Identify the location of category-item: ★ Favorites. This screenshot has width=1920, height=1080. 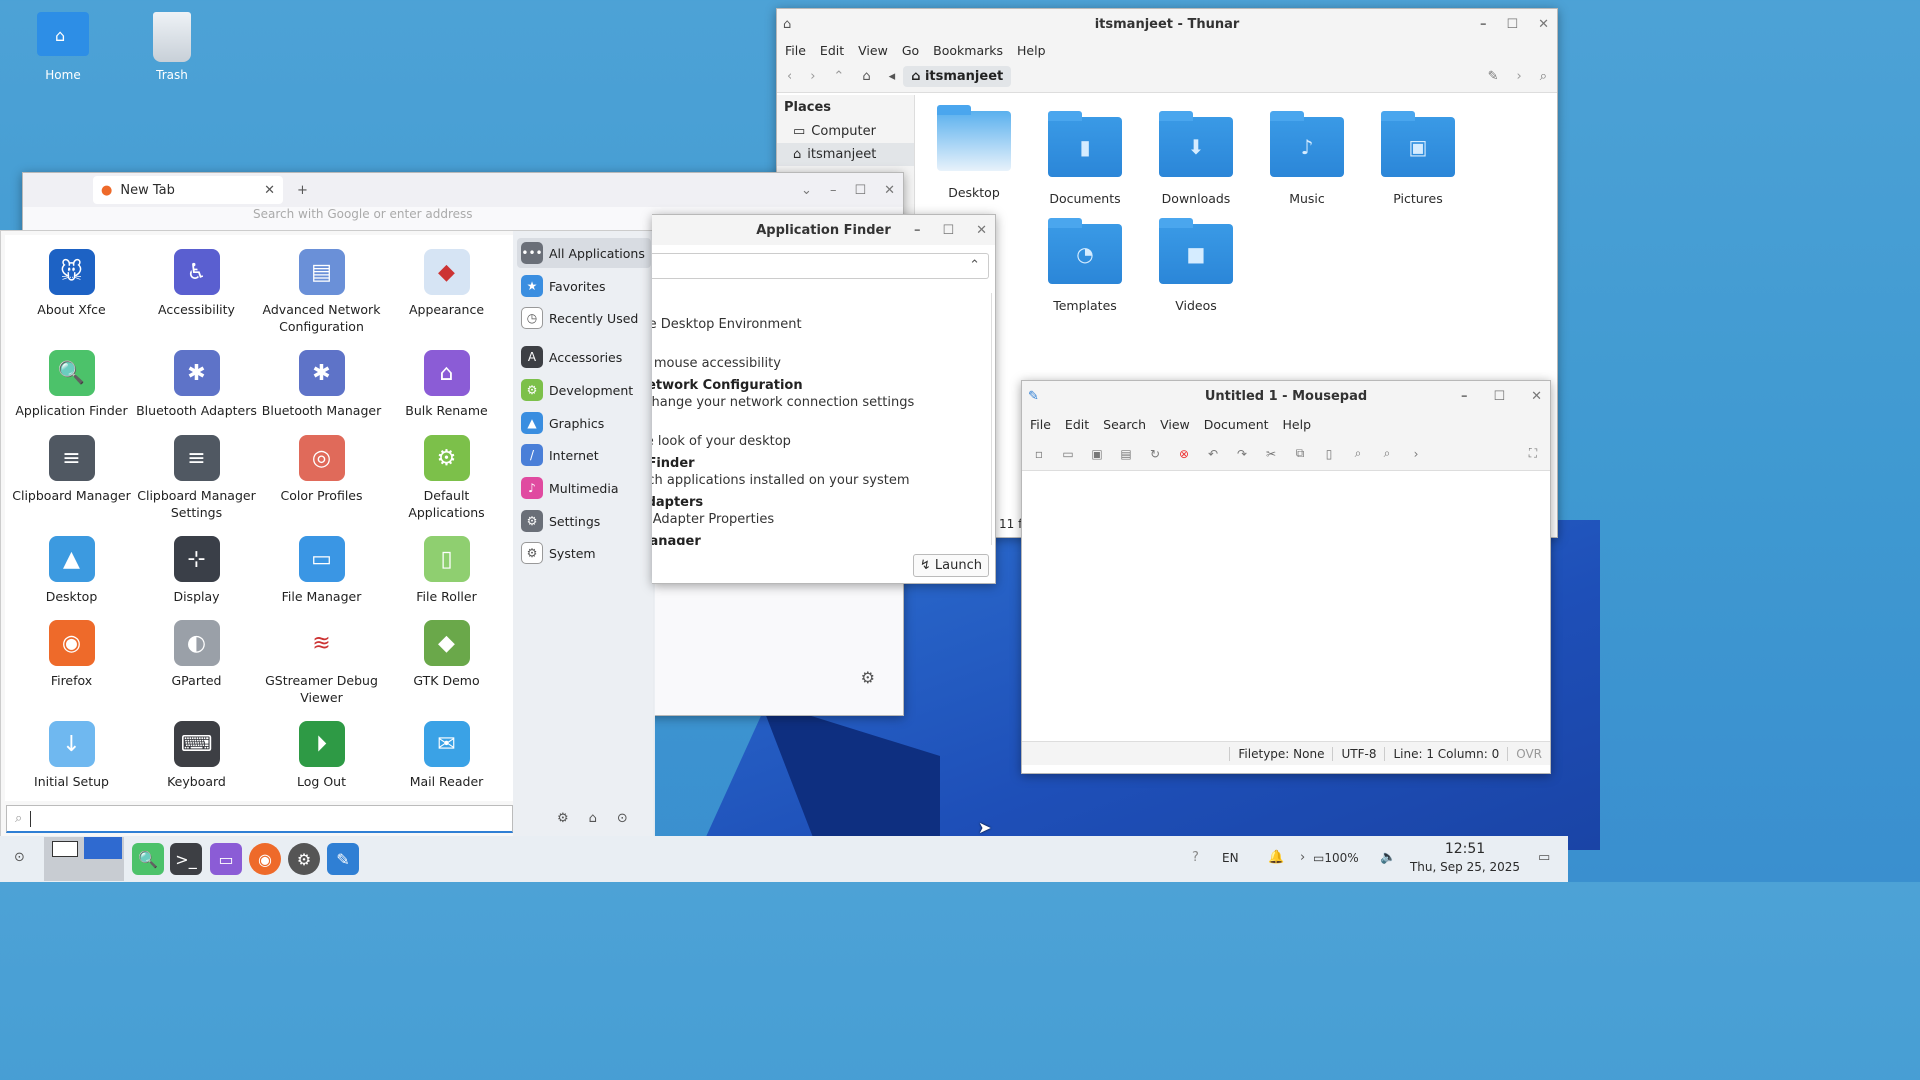
(563, 286).